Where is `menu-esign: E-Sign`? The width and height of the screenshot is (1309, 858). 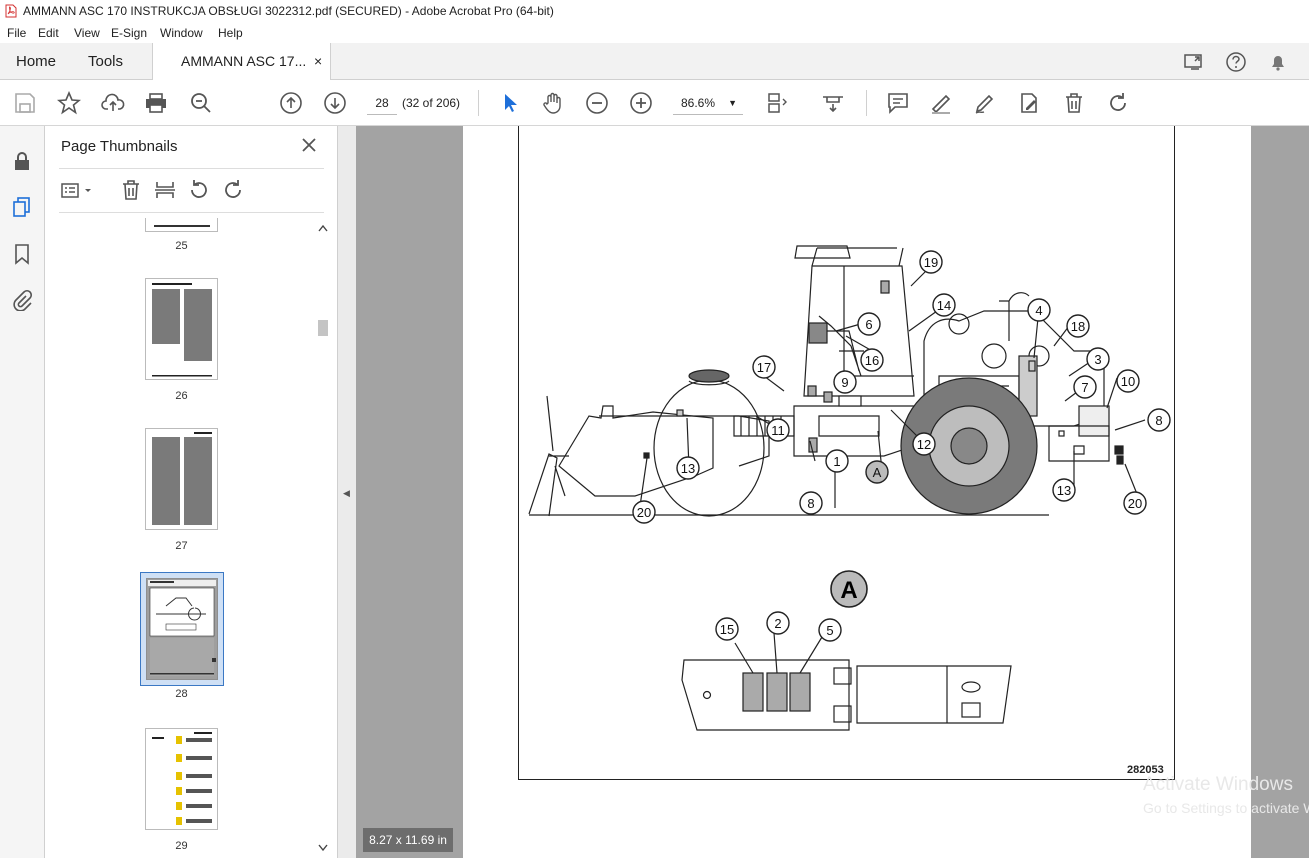
menu-esign: E-Sign is located at coordinates (129, 33).